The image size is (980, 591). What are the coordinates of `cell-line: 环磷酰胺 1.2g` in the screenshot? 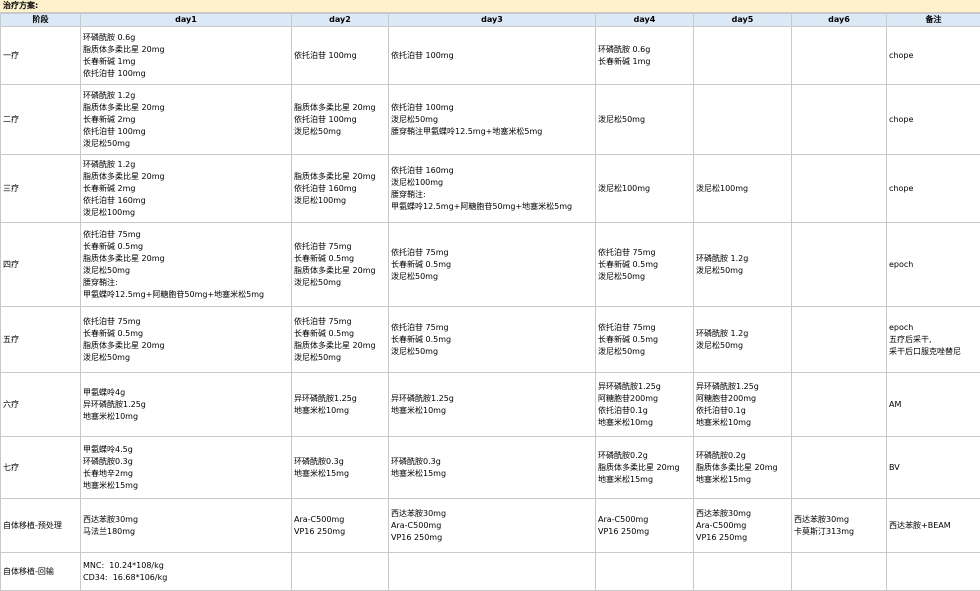 It's located at (722, 258).